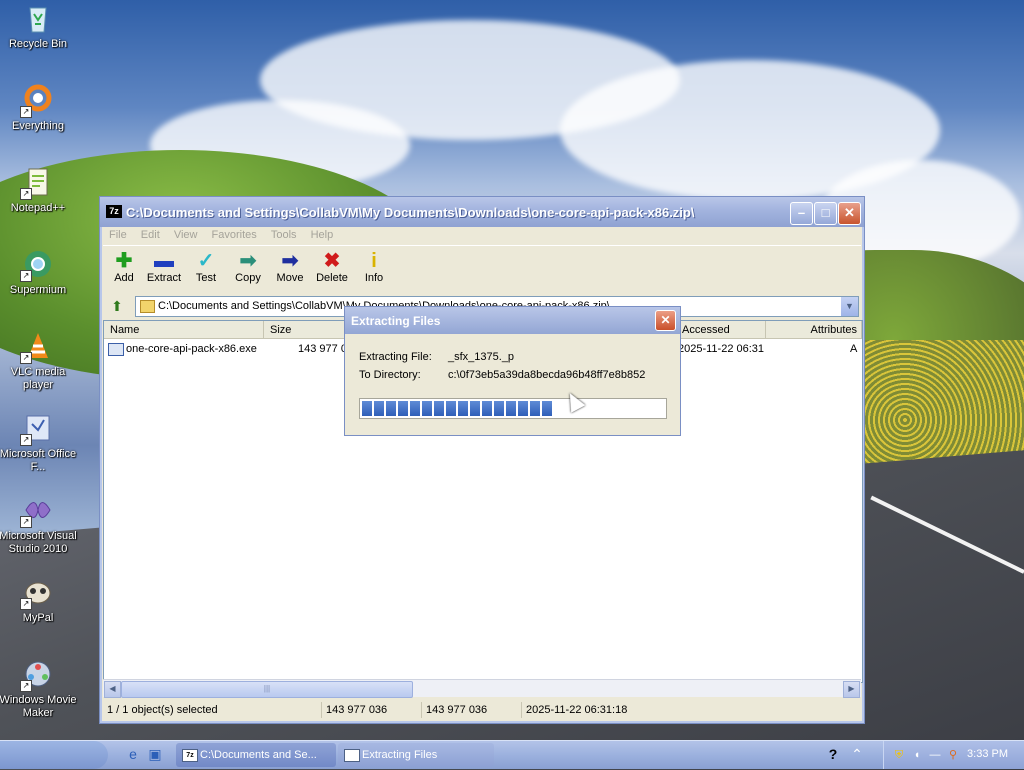 The image size is (1024, 770). I want to click on search-icon: ⚲, so click(953, 755).